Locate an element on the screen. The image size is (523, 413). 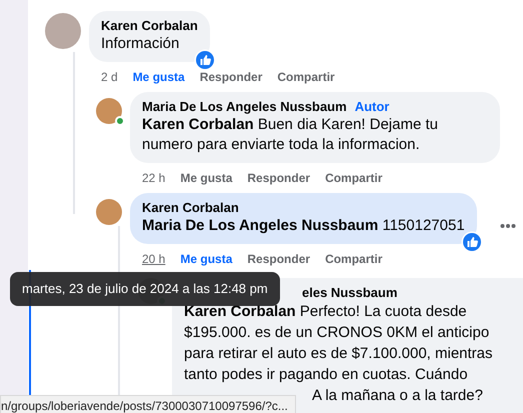
comment-text: Información is located at coordinates (140, 44).